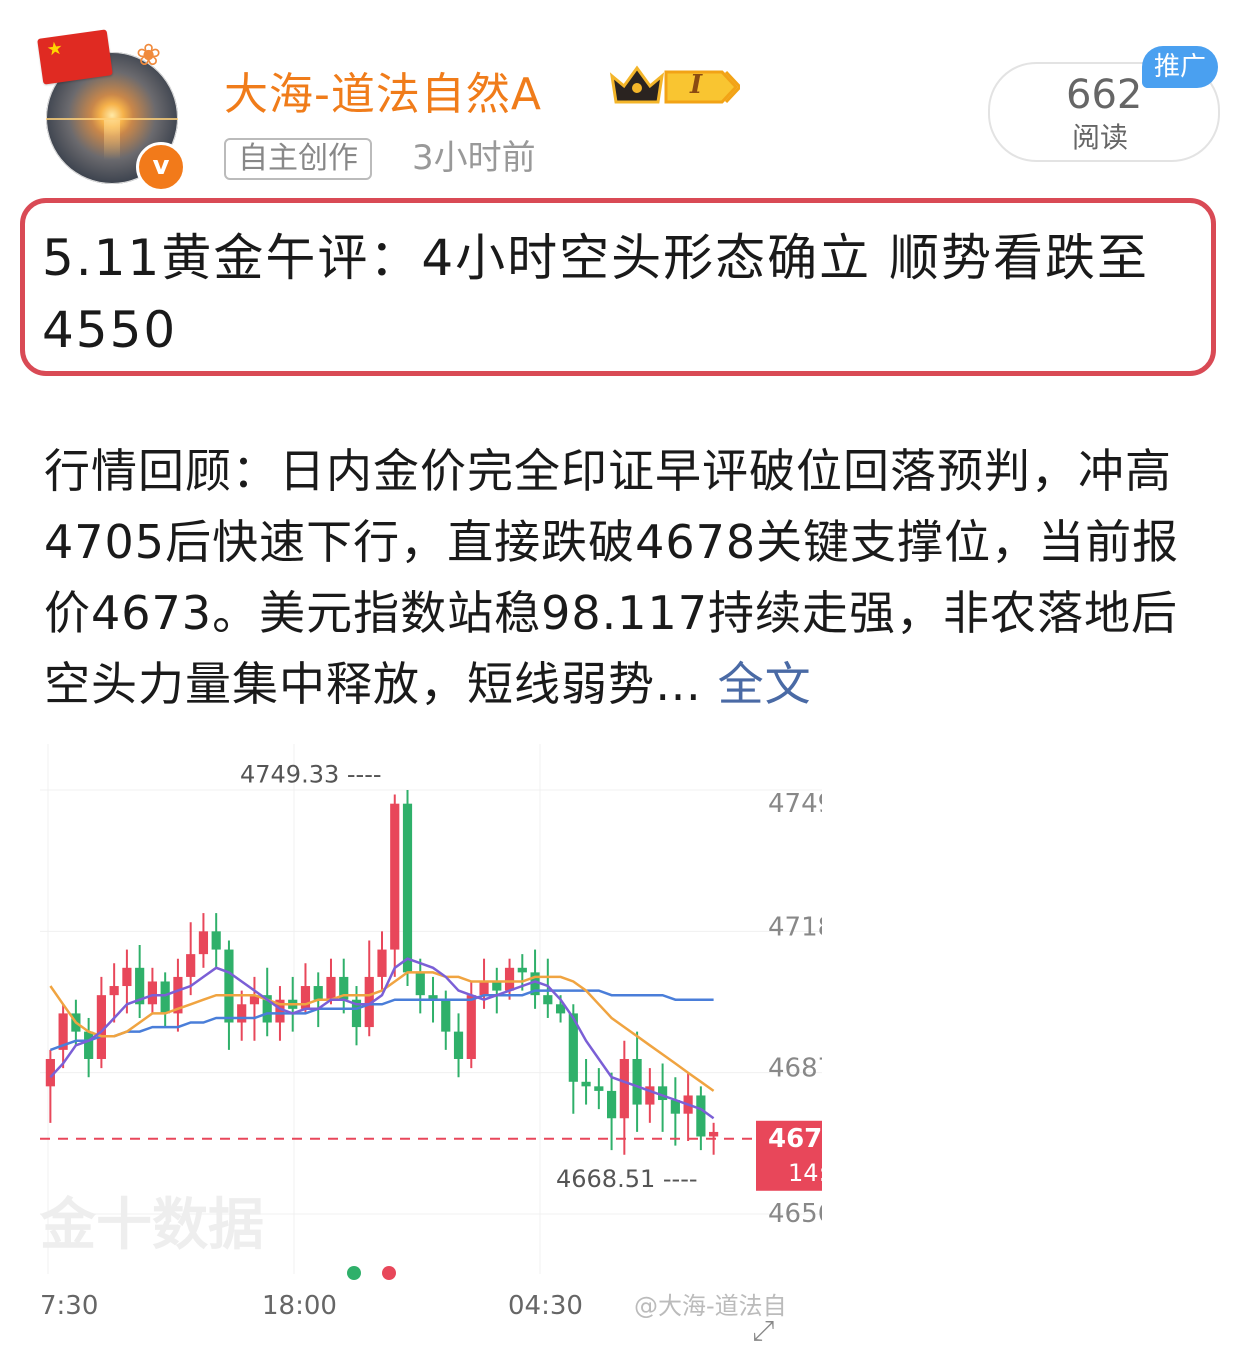 Image resolution: width=1260 pixels, height=1357 pixels. What do you see at coordinates (112, 140) in the screenshot?
I see `avatar-sun-reflection` at bounding box center [112, 140].